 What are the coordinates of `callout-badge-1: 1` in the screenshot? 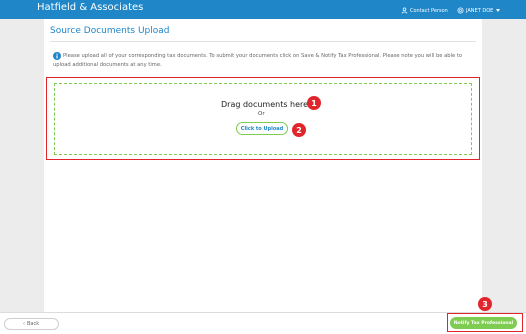 It's located at (314, 103).